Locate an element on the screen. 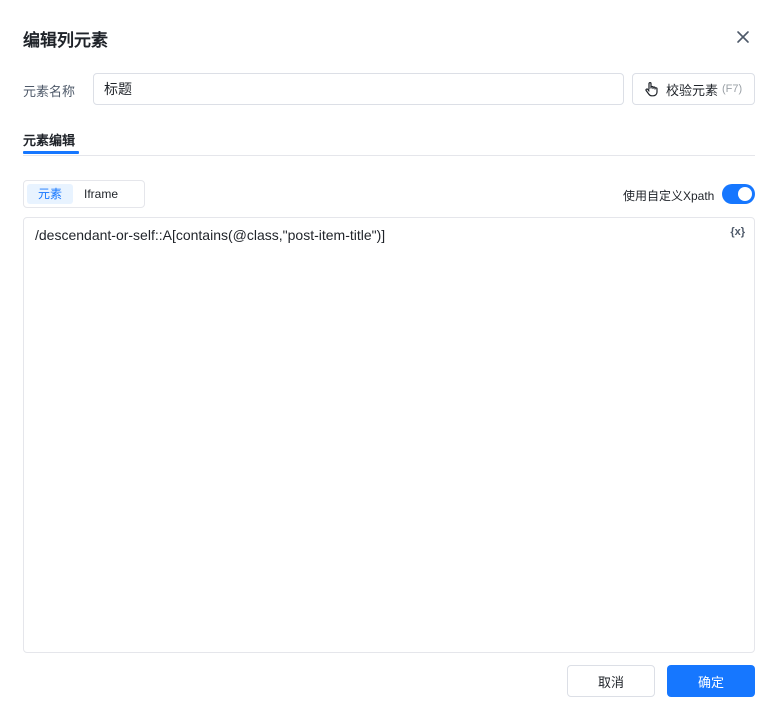 The image size is (777, 718). custom-xpath-toggle is located at coordinates (738, 194).